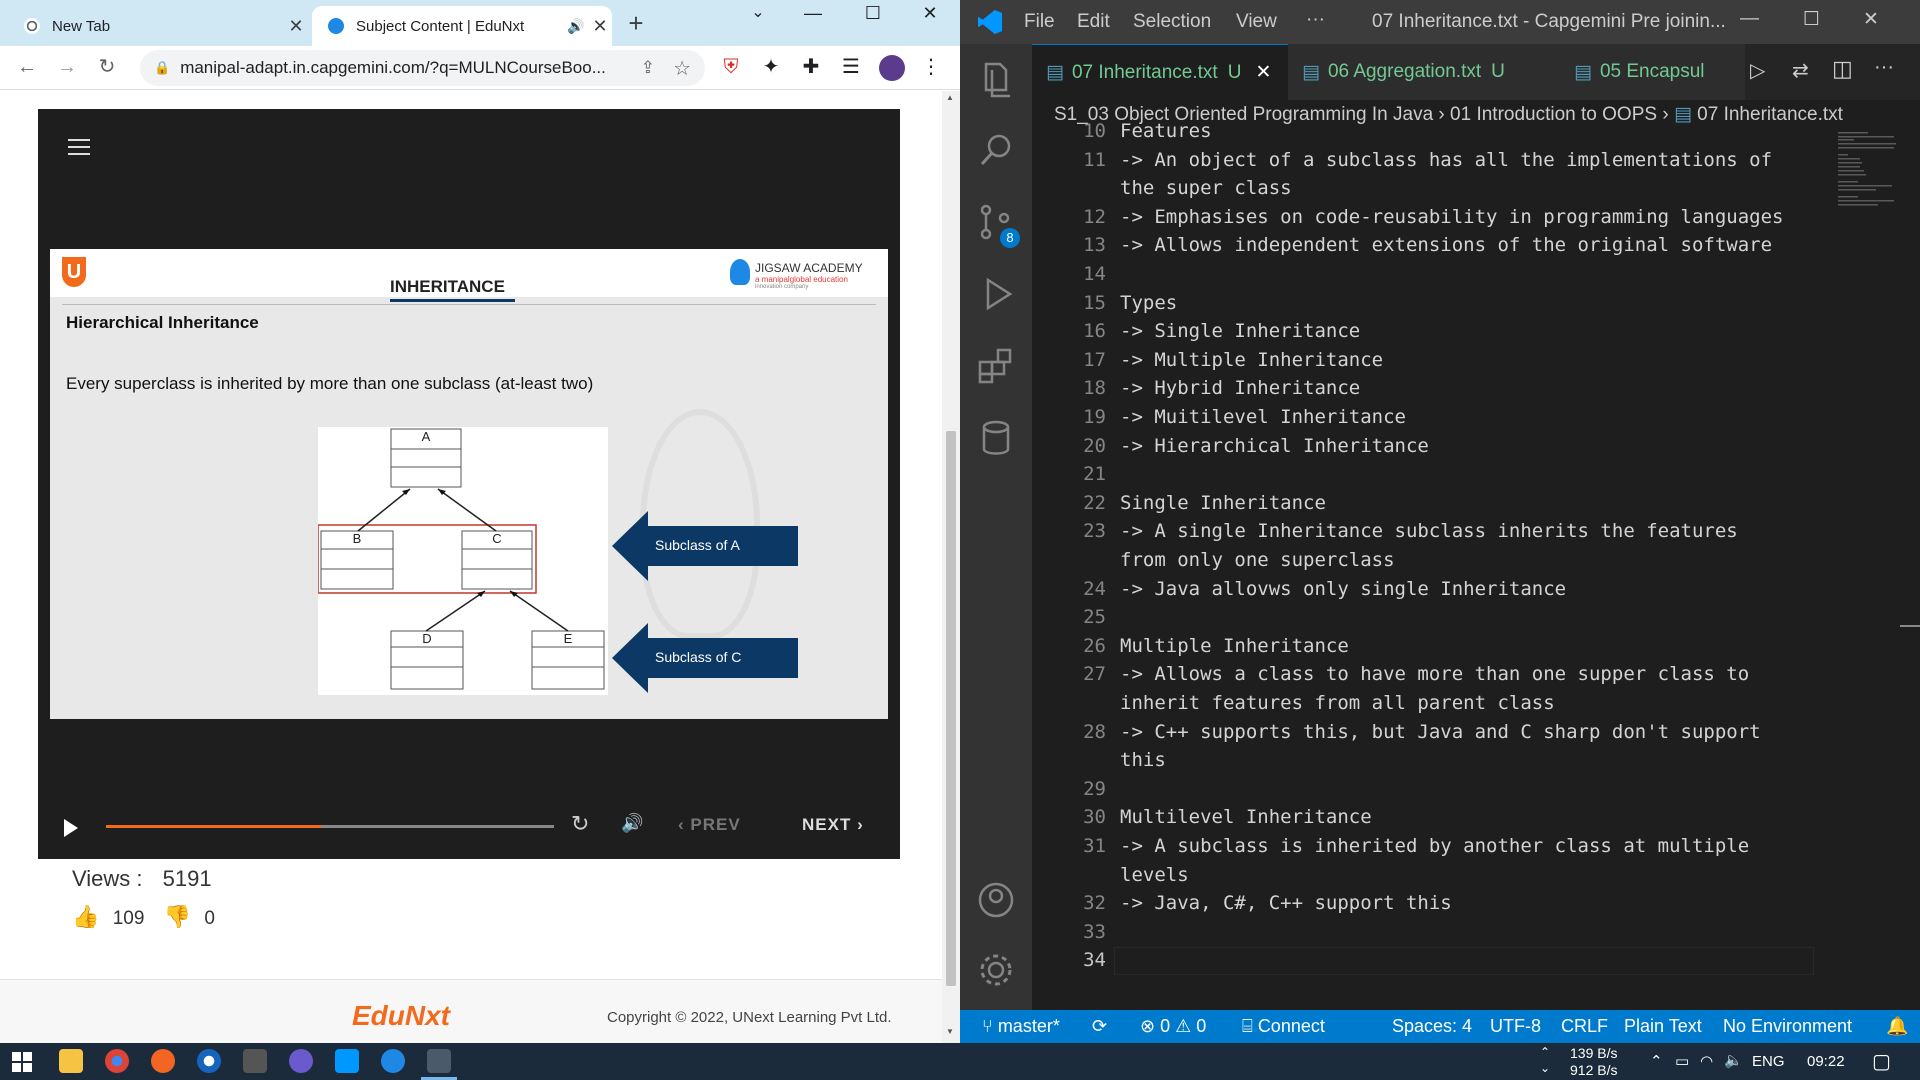 The image size is (1920, 1080). What do you see at coordinates (177, 916) in the screenshot?
I see `thumbs-down-icon: 👎` at bounding box center [177, 916].